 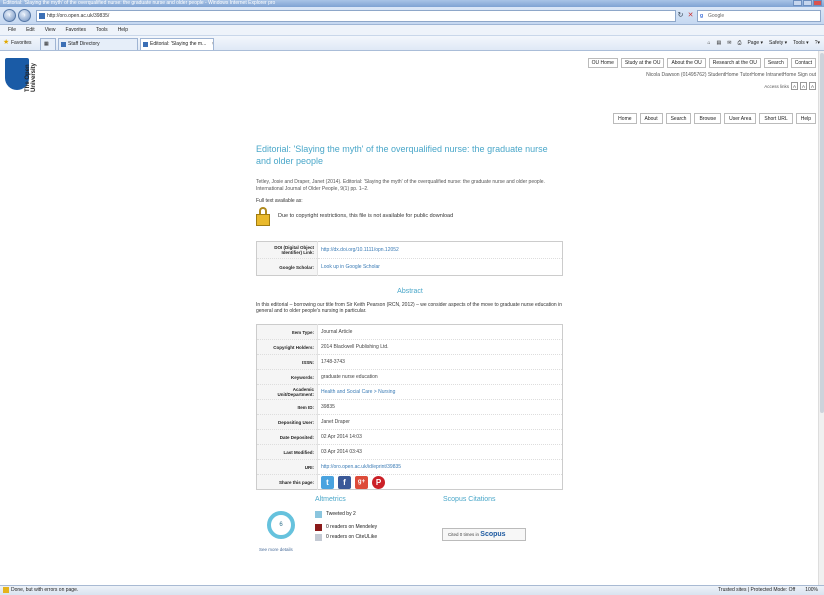 I want to click on meta-value: Janet Draper, so click(x=440, y=422).